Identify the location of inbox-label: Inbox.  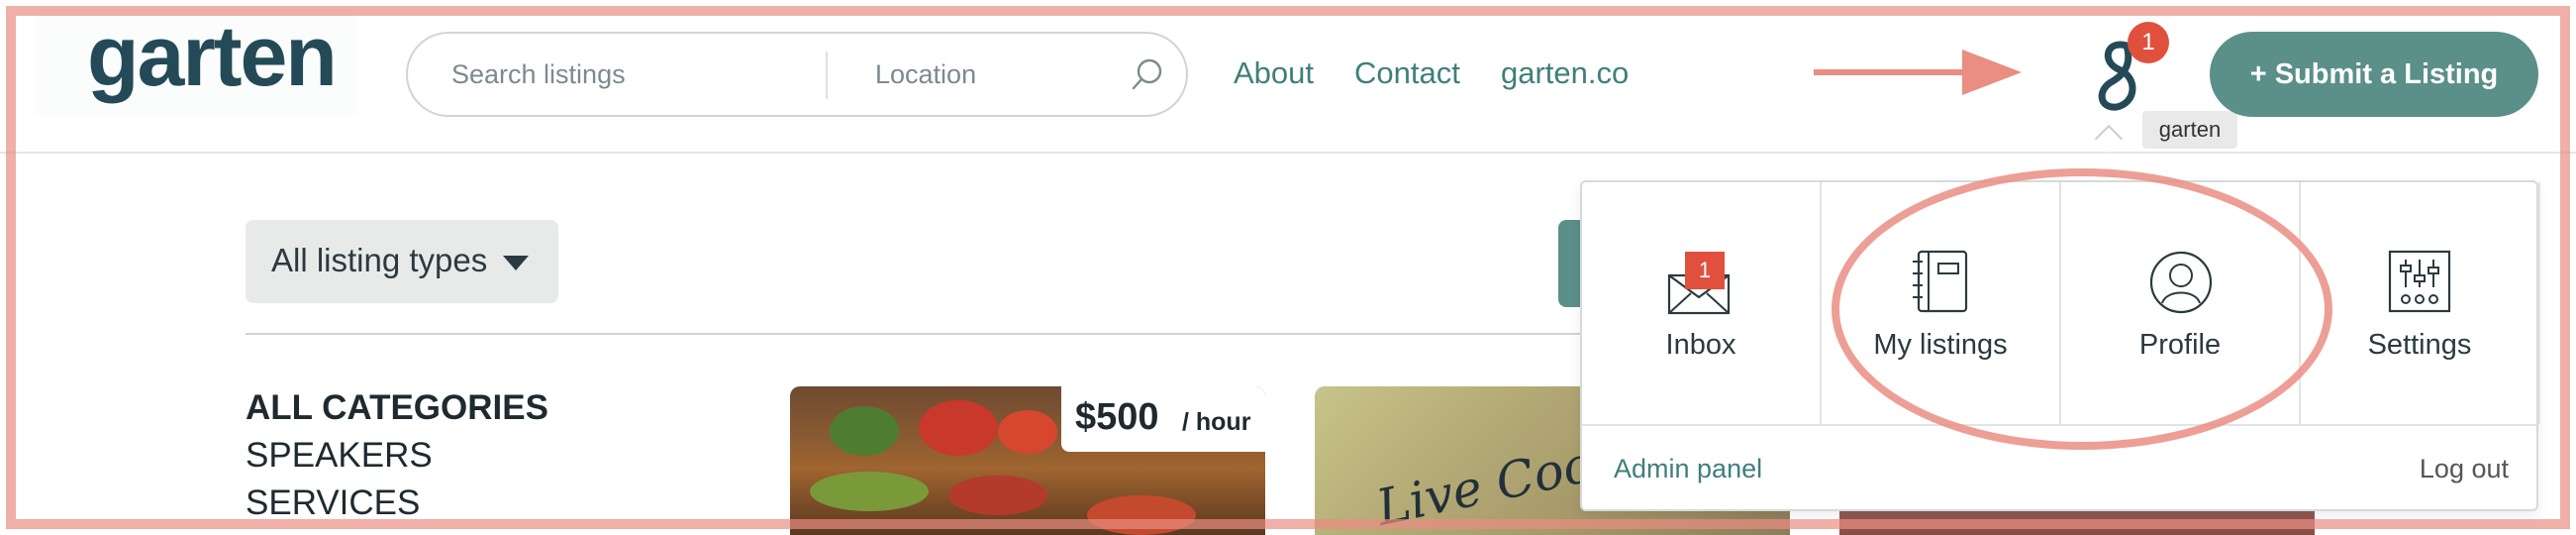
(1701, 345).